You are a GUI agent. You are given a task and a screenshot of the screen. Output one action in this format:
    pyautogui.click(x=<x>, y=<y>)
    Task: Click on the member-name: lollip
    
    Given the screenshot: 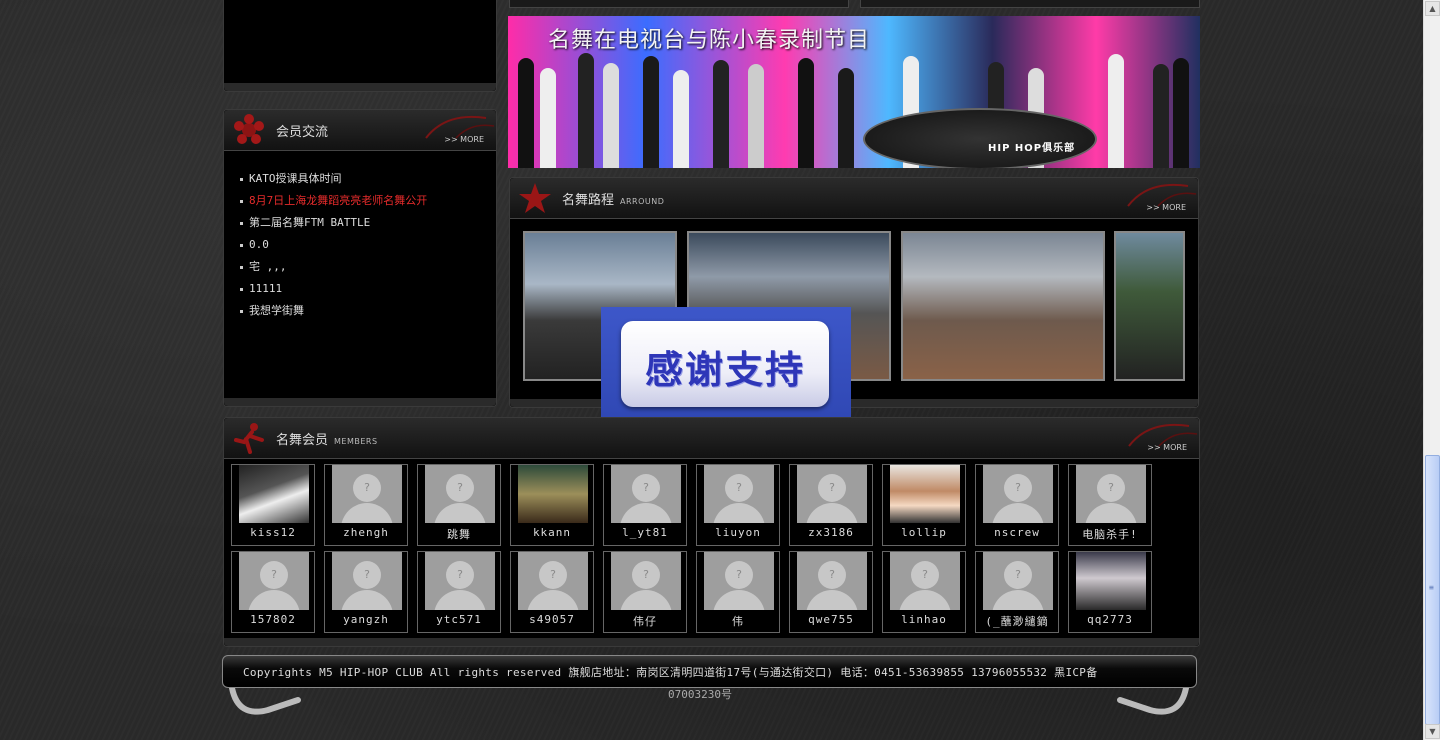 What is the action you would take?
    pyautogui.click(x=924, y=532)
    